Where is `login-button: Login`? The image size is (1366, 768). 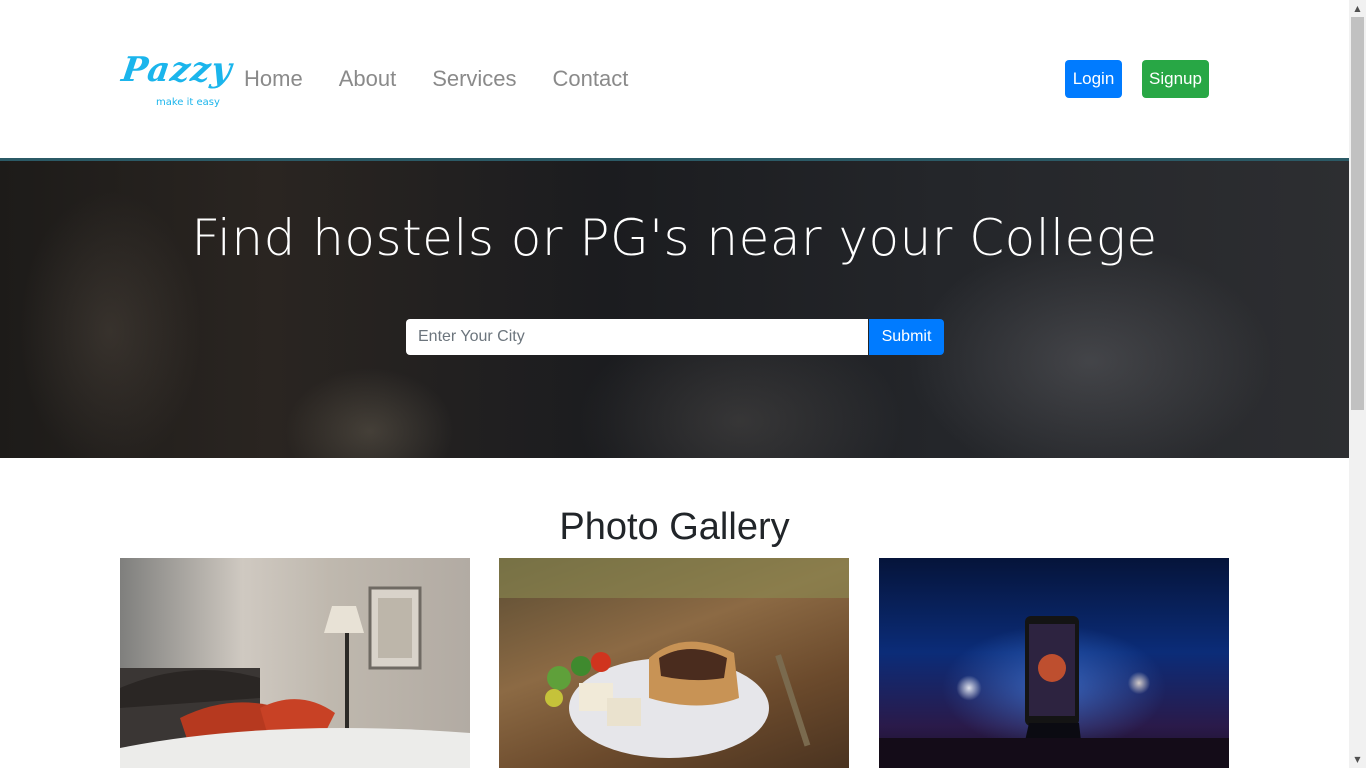
login-button: Login is located at coordinates (1093, 79).